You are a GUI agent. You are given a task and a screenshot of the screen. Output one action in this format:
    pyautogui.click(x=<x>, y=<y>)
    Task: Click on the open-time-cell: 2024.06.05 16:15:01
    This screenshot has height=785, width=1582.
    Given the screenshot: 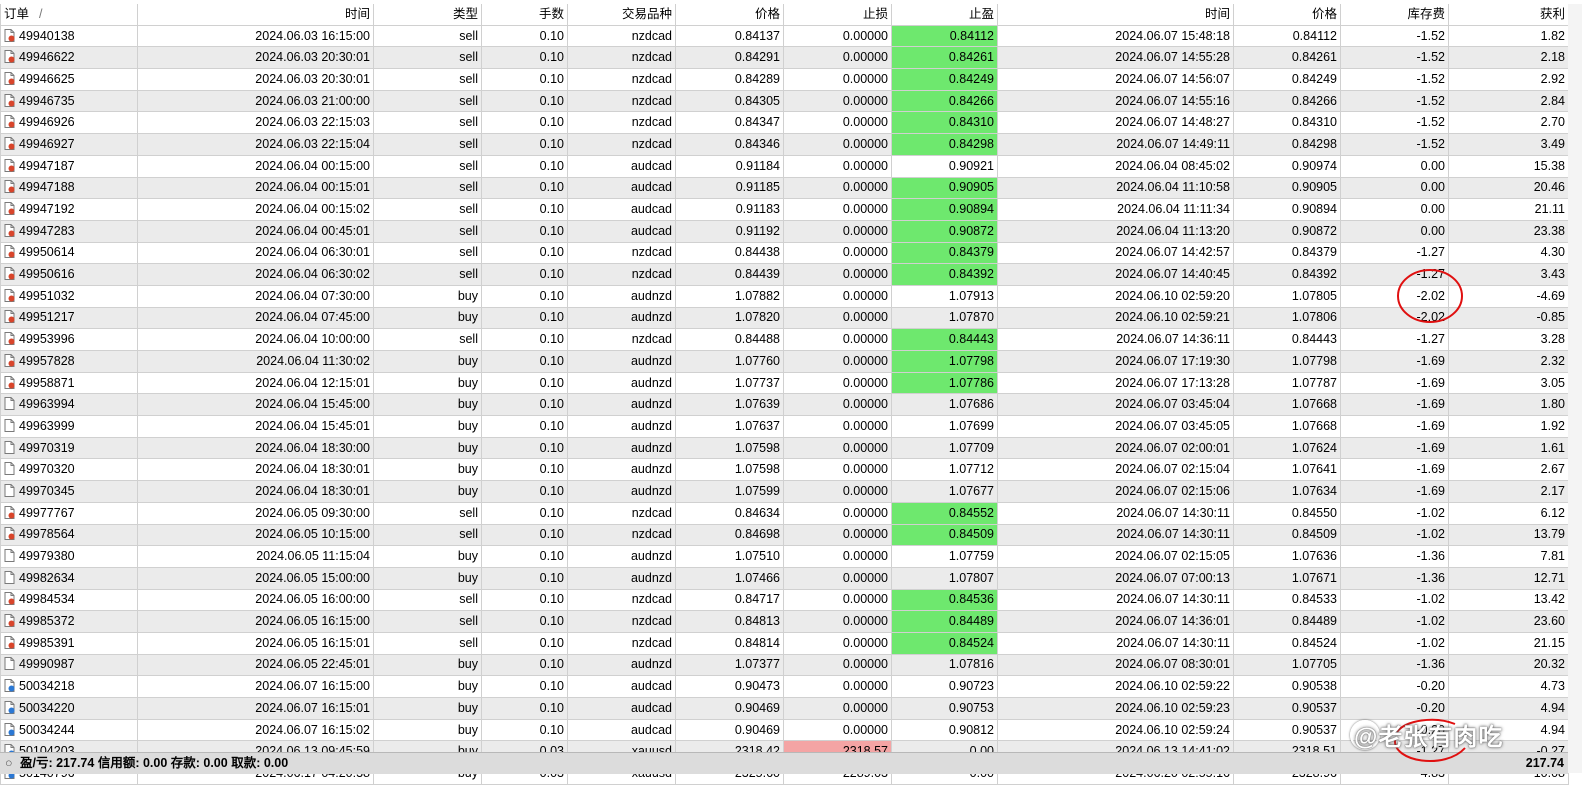 What is the action you would take?
    pyautogui.click(x=255, y=643)
    